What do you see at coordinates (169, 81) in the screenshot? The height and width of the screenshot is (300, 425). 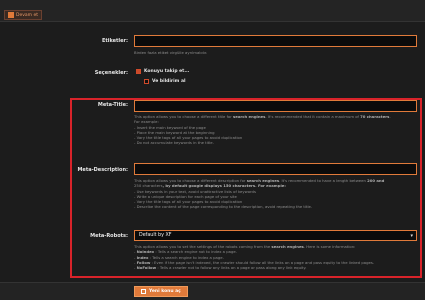 I see `email-notify-label: Ve bildirim al` at bounding box center [169, 81].